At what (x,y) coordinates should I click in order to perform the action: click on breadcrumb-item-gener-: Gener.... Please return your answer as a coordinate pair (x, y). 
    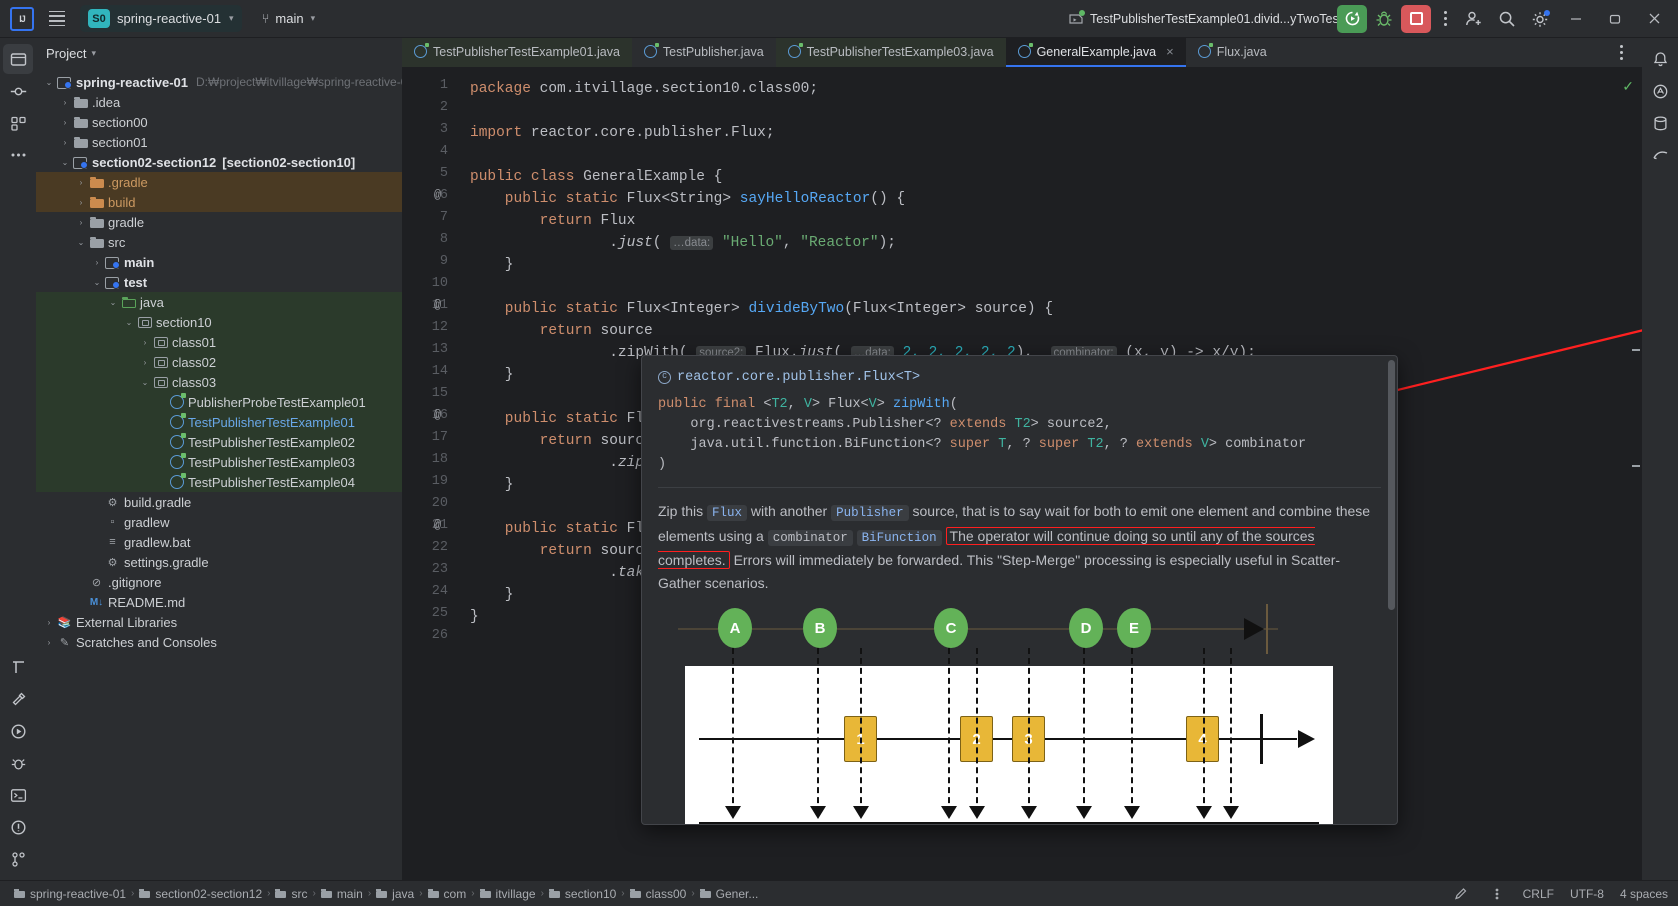
    Looking at the image, I should click on (729, 894).